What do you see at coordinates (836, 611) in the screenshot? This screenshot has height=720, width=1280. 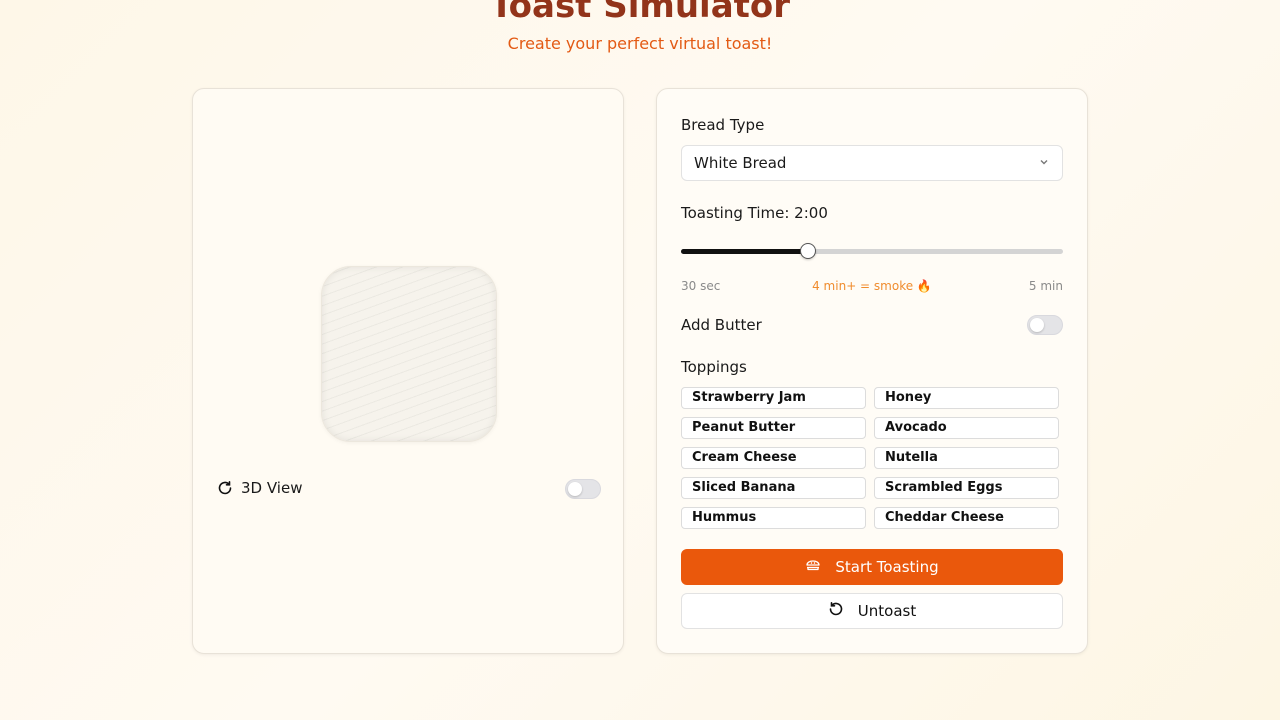 I see `undo-icon` at bounding box center [836, 611].